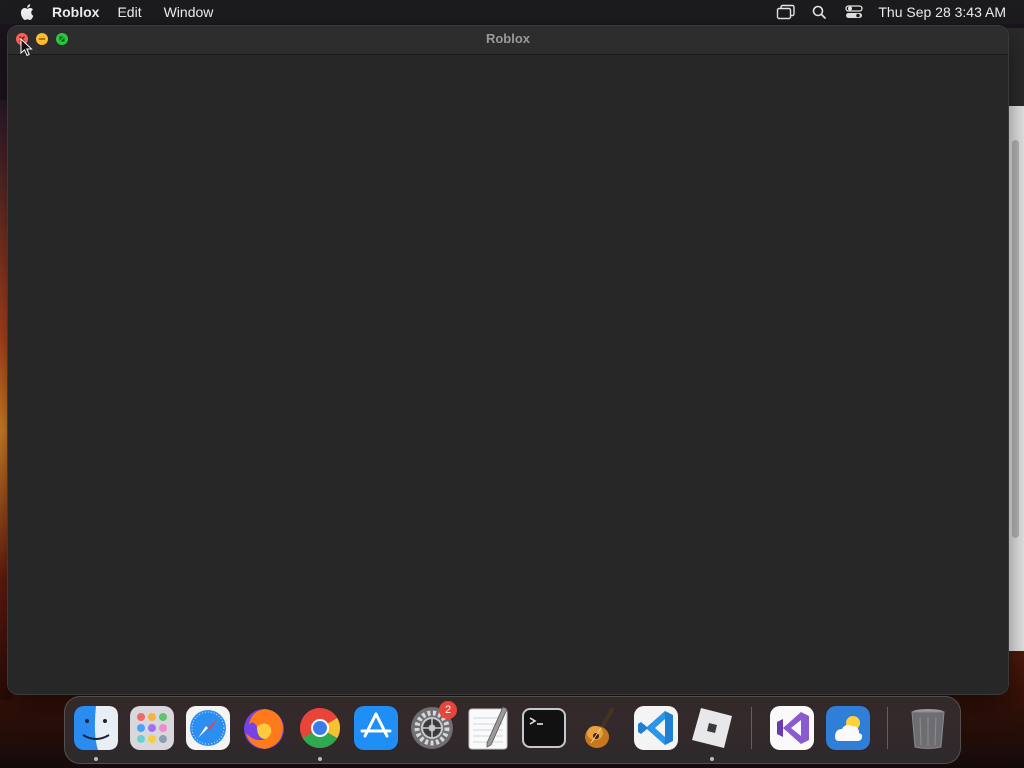 The width and height of the screenshot is (1024, 768). What do you see at coordinates (512, 730) in the screenshot?
I see `dock: 2` at bounding box center [512, 730].